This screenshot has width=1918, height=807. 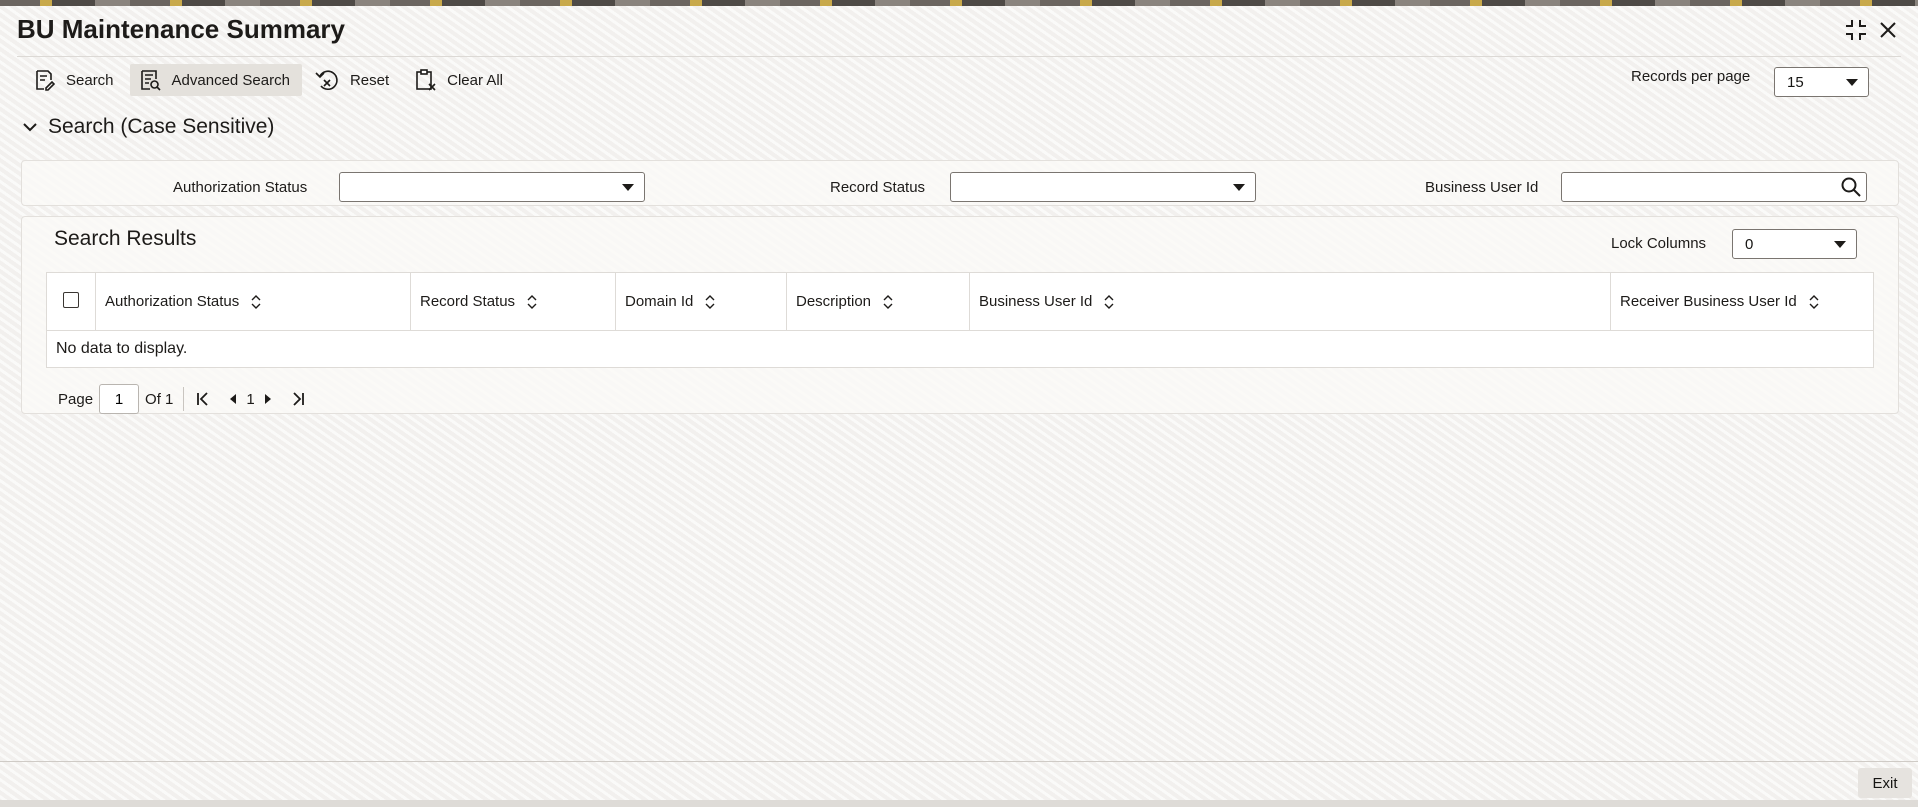 I want to click on toolbar: Search Advanced Search Reset Clear All, so click(x=269, y=80).